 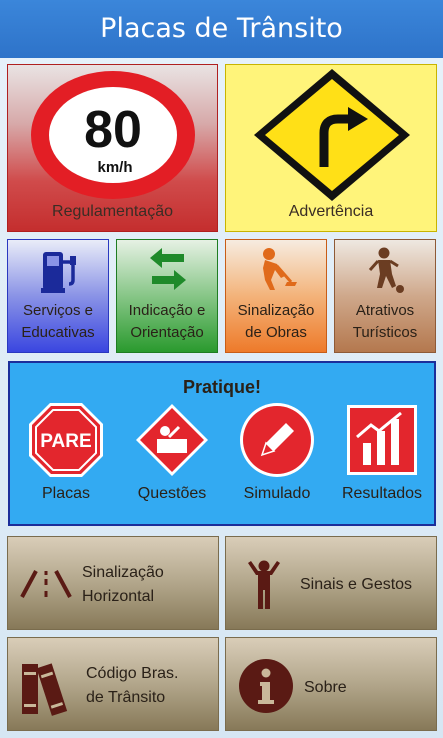 I want to click on atrativos-label-2: Turísticos, so click(x=385, y=332).